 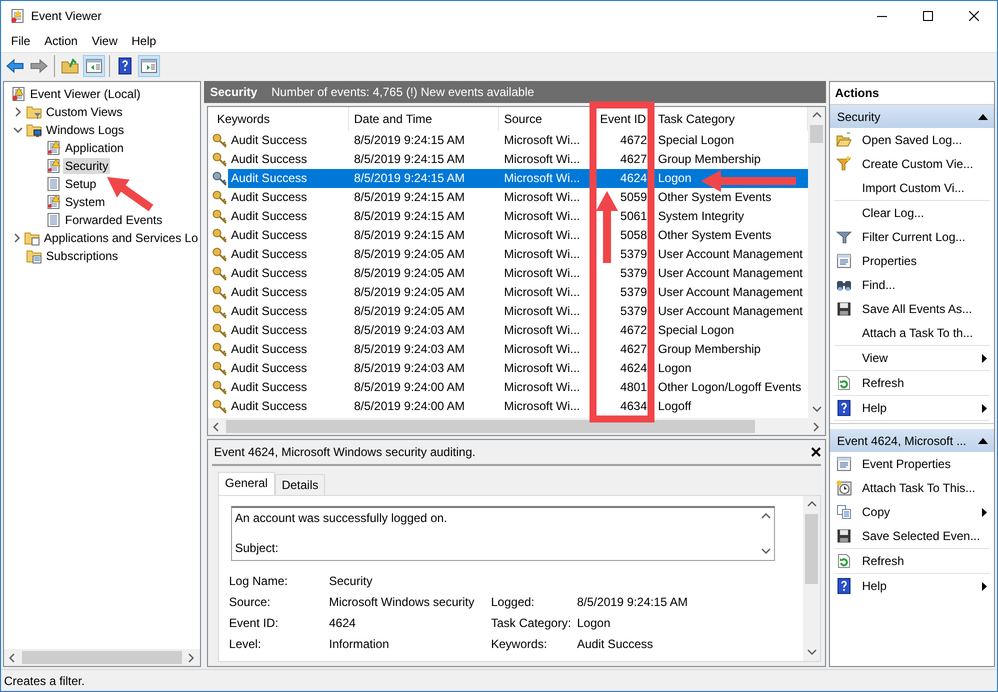 What do you see at coordinates (701, 216) in the screenshot?
I see `table-cell-text: System Integrity` at bounding box center [701, 216].